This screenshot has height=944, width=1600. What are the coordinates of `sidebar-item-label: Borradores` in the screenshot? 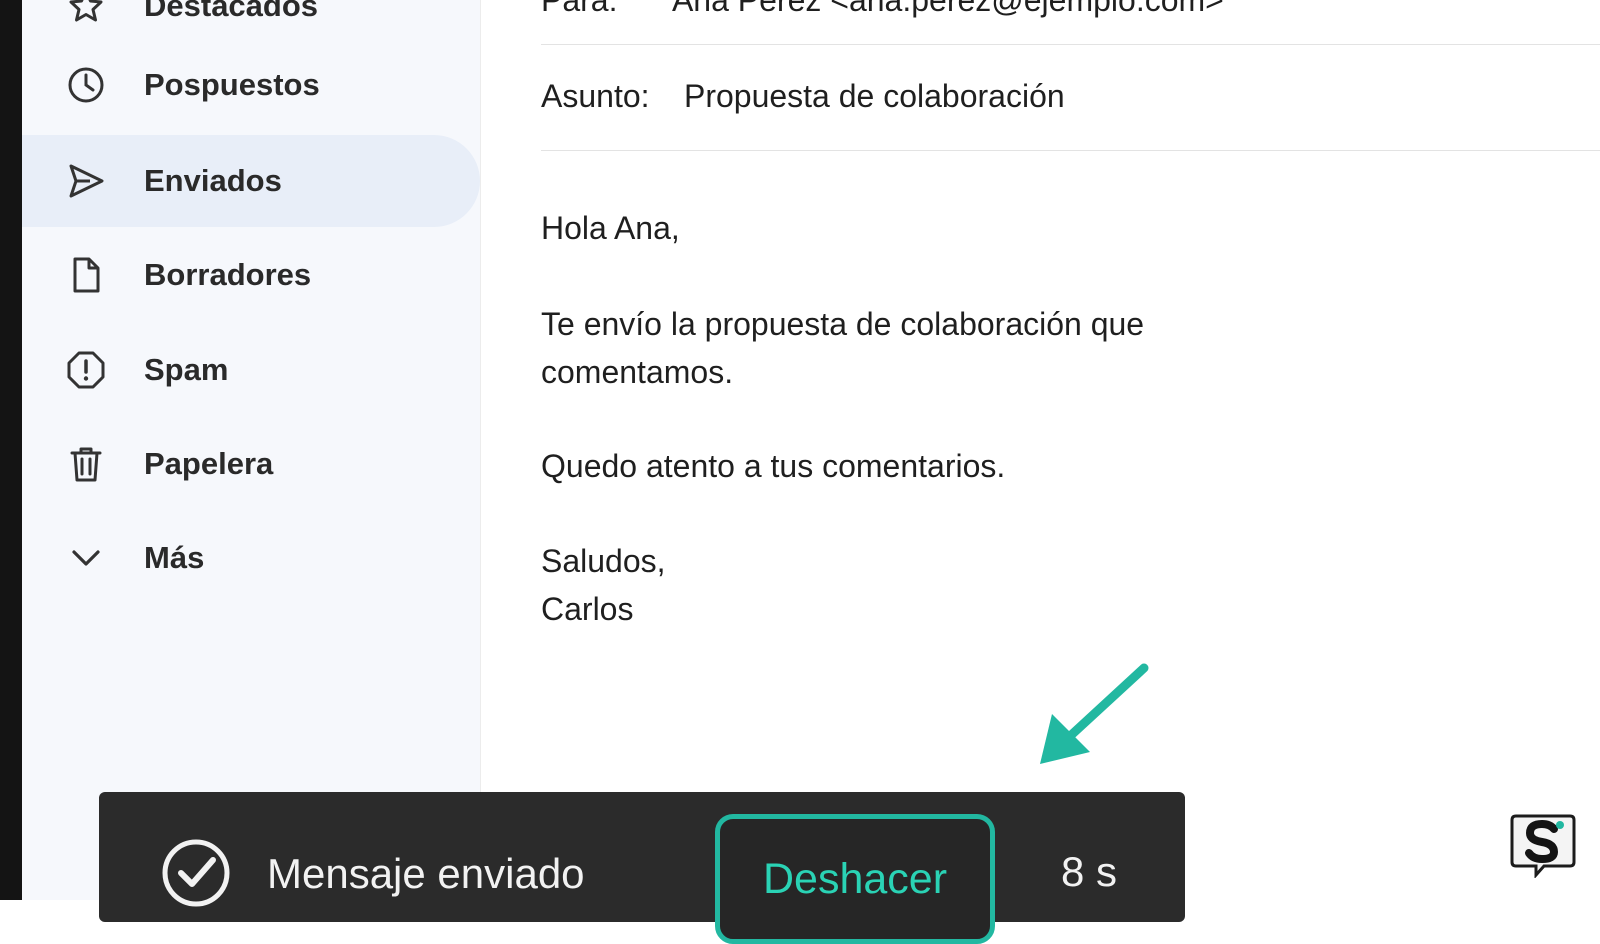 It's located at (228, 274).